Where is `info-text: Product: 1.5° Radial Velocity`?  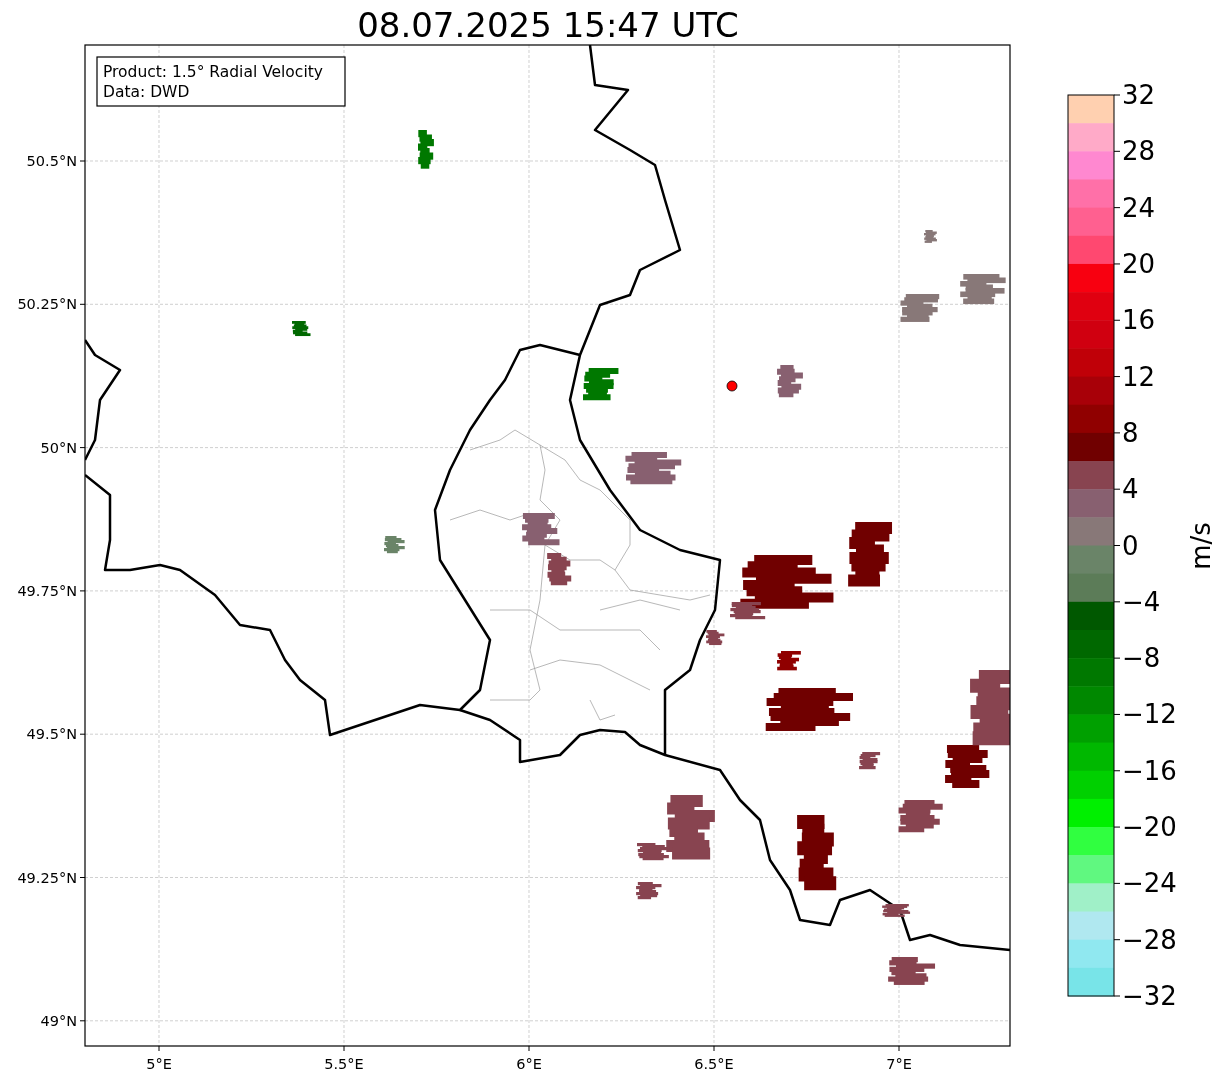 info-text: Product: 1.5° Radial Velocity is located at coordinates (213, 72).